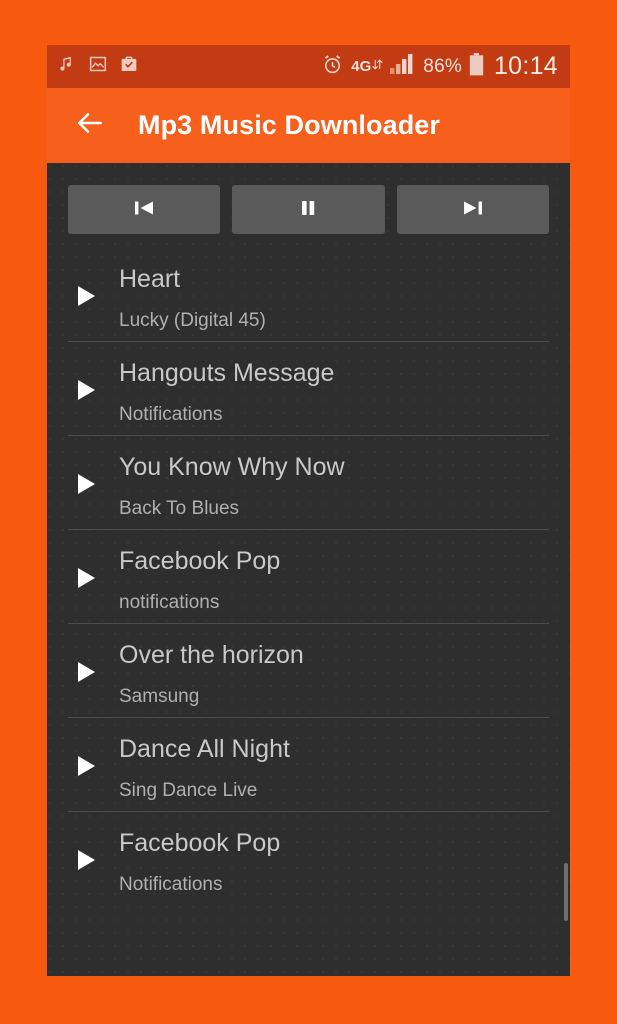 The image size is (617, 1024). What do you see at coordinates (192, 320) in the screenshot?
I see `track-subtitle: Lucky (Digital 45)` at bounding box center [192, 320].